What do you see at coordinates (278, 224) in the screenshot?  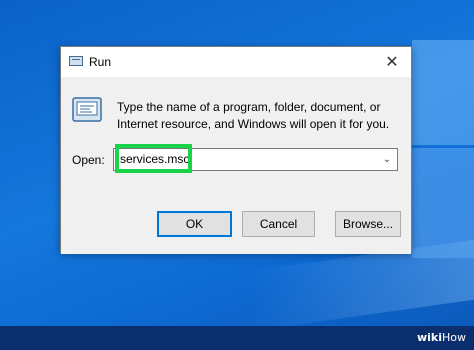 I see `cancel-button: Cancel` at bounding box center [278, 224].